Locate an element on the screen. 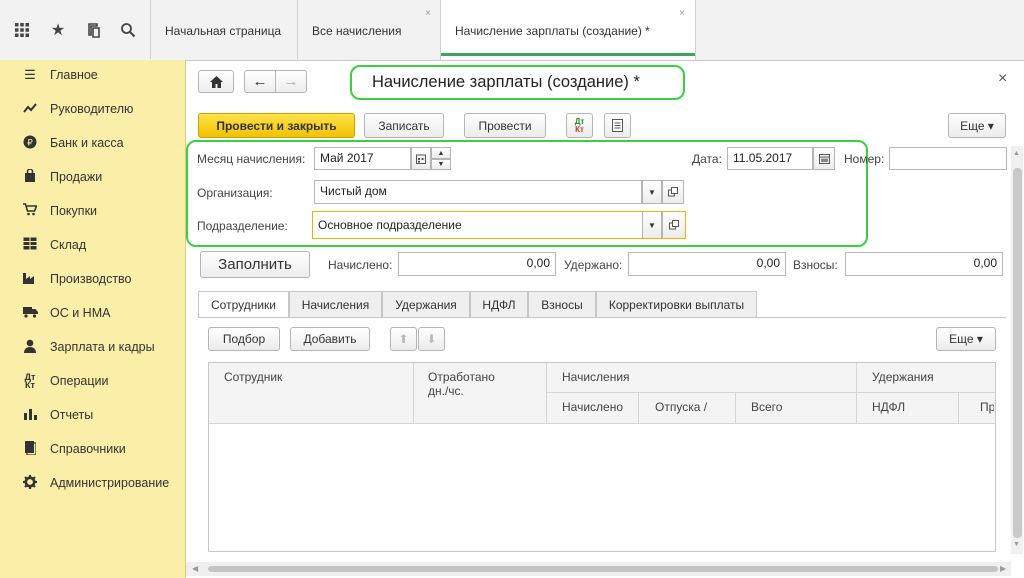 The image size is (1024, 578). back-button: ← is located at coordinates (260, 81).